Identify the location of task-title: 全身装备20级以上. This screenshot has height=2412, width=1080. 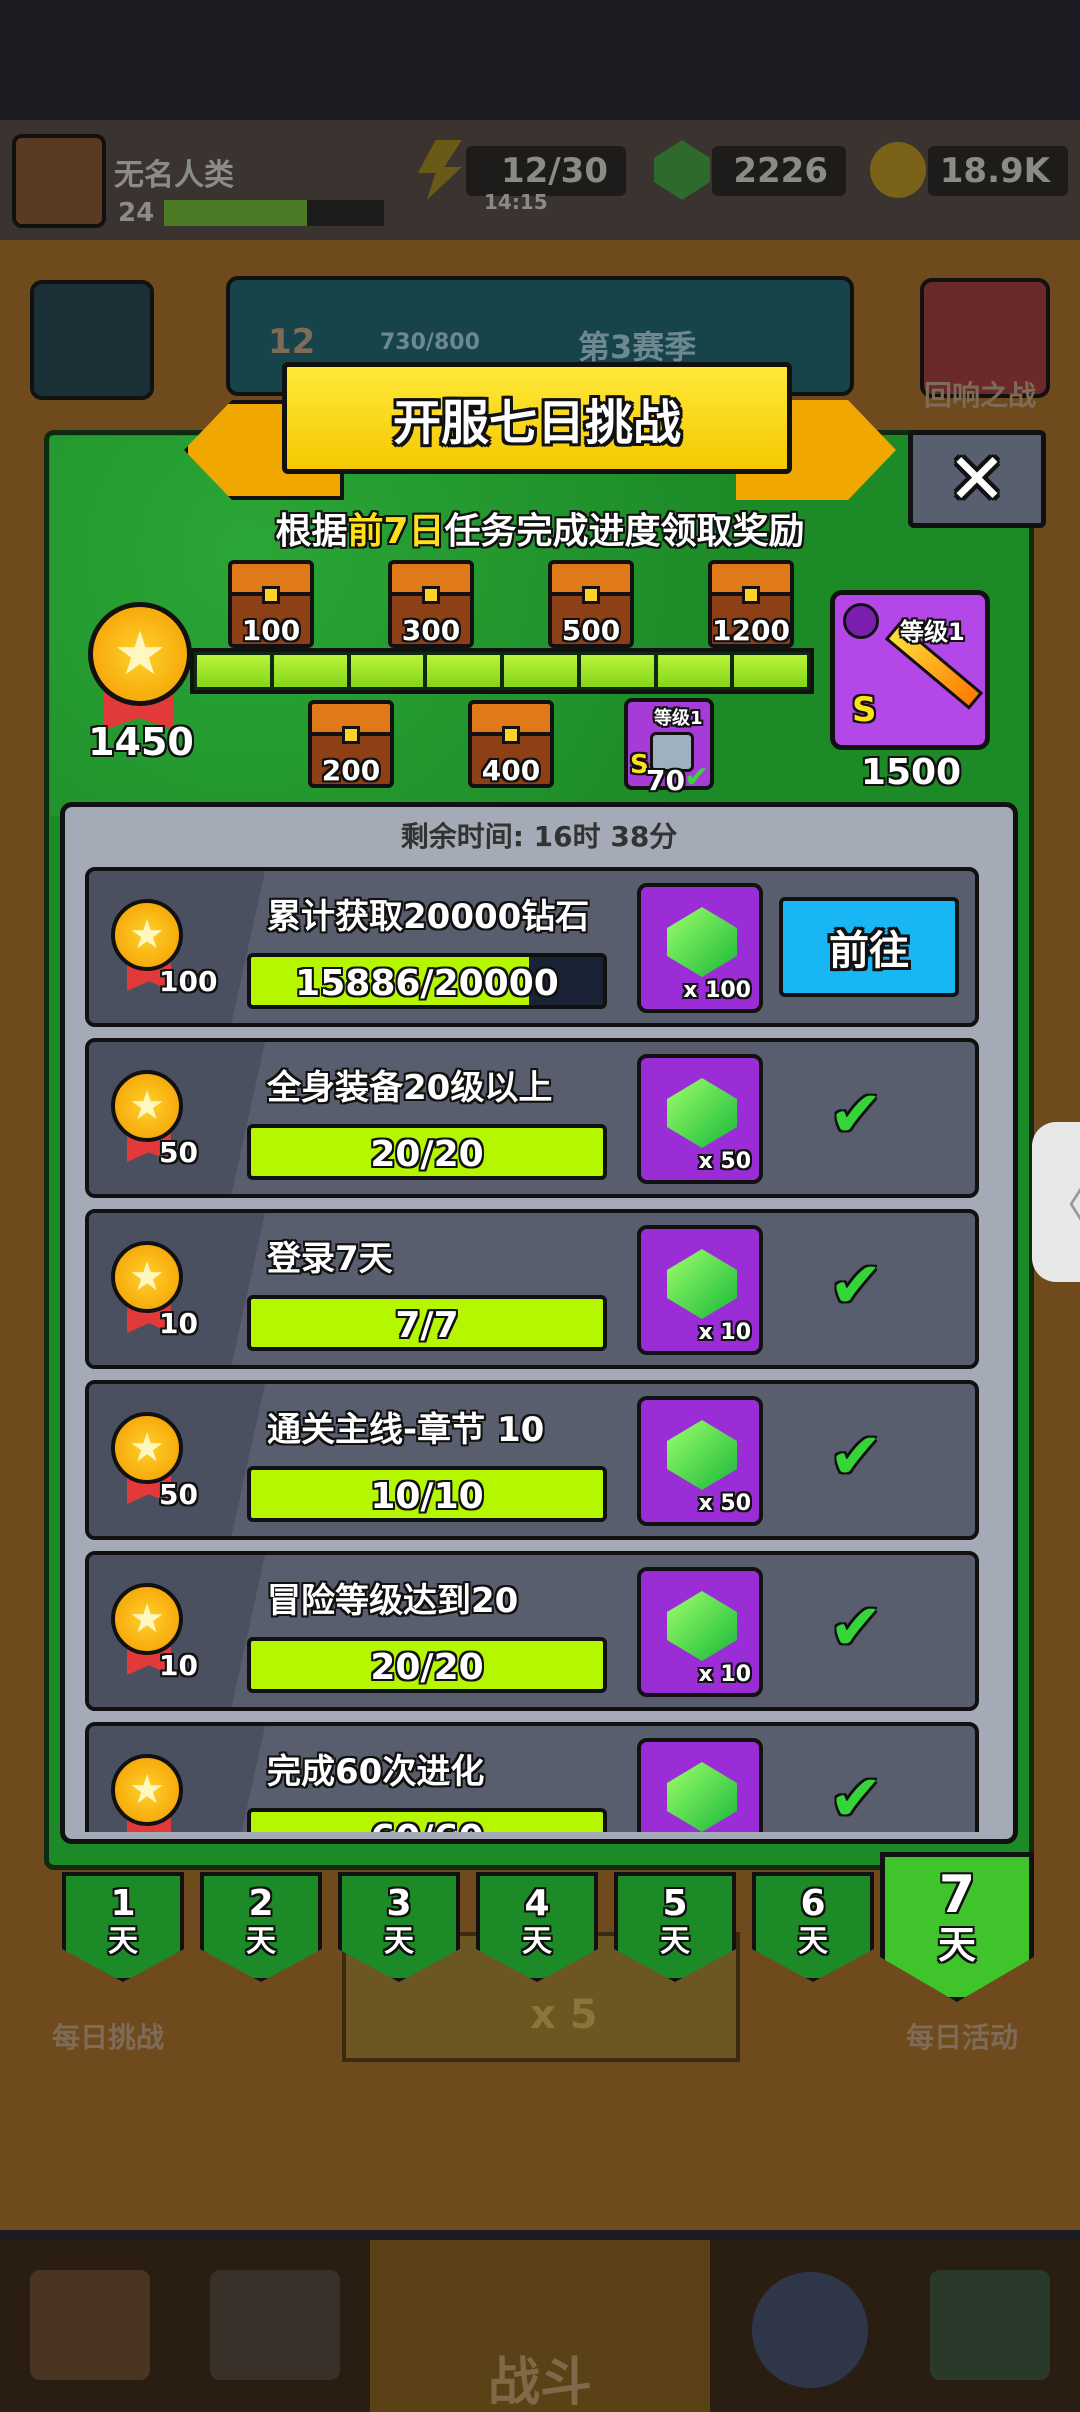
(410, 1088).